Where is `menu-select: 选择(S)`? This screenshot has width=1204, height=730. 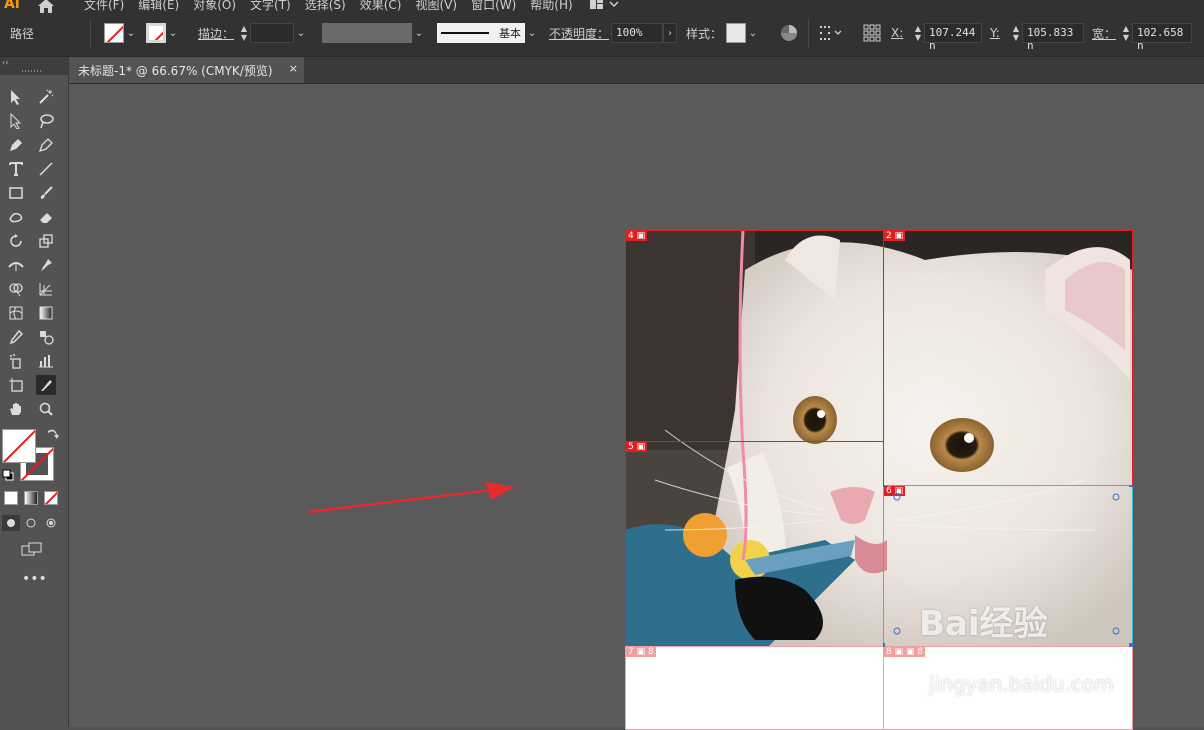
menu-select: 选择(S) is located at coordinates (325, 6).